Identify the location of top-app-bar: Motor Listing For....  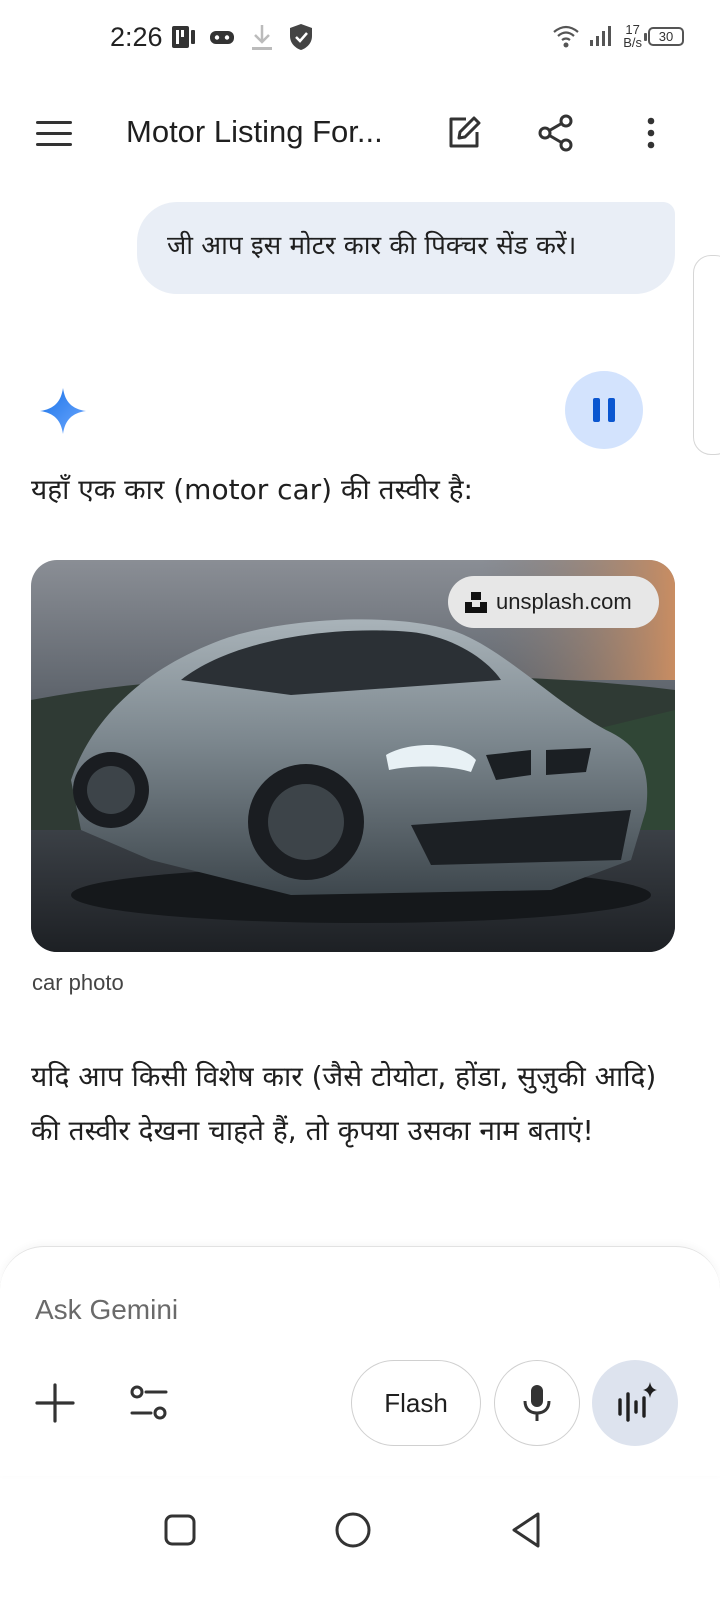
(360, 133).